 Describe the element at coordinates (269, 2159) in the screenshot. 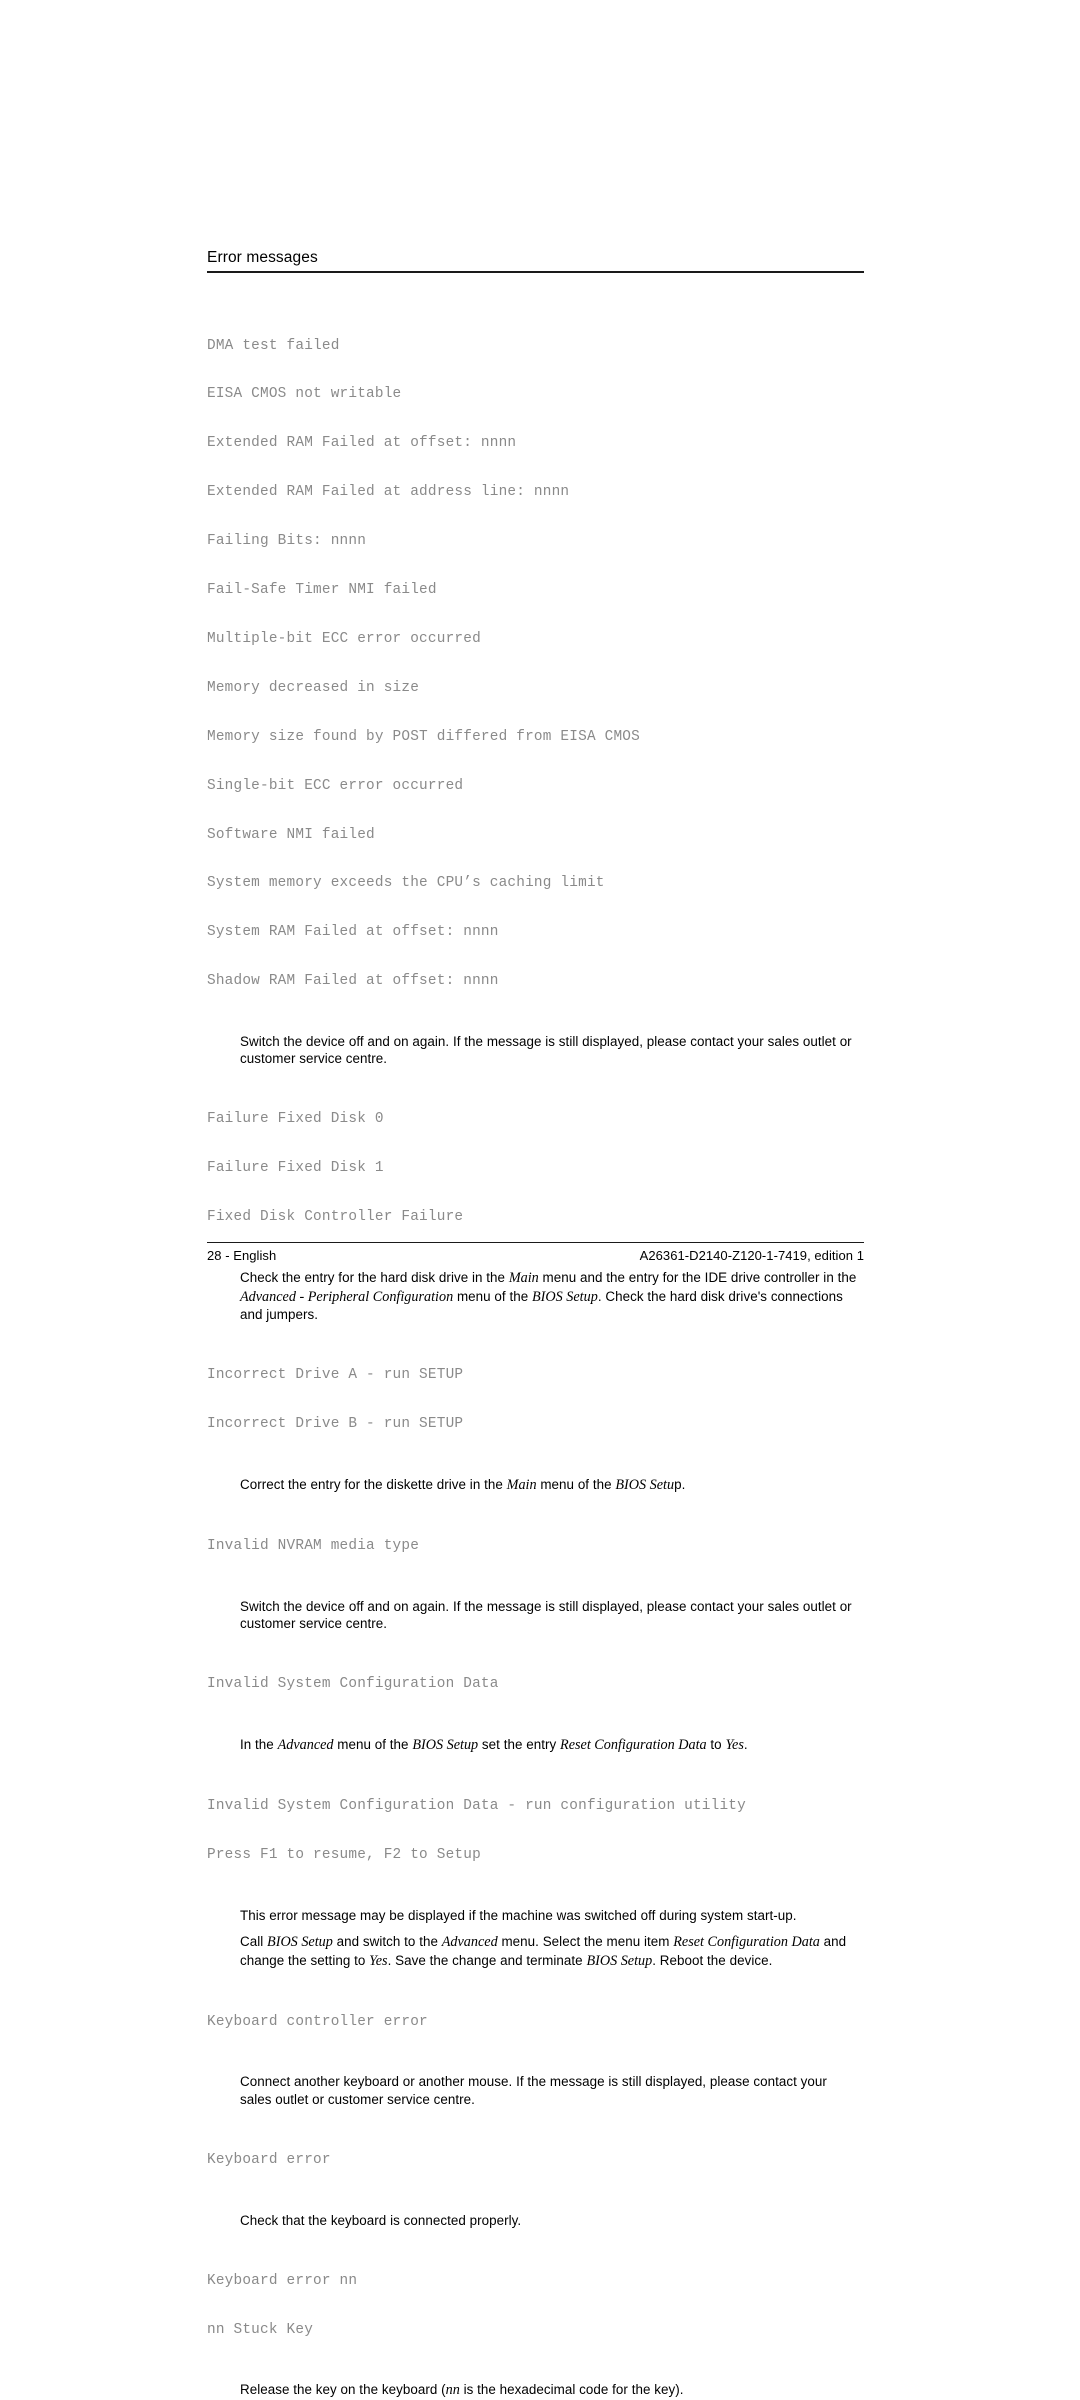

I see `error-message-line: Keyboard error` at that location.